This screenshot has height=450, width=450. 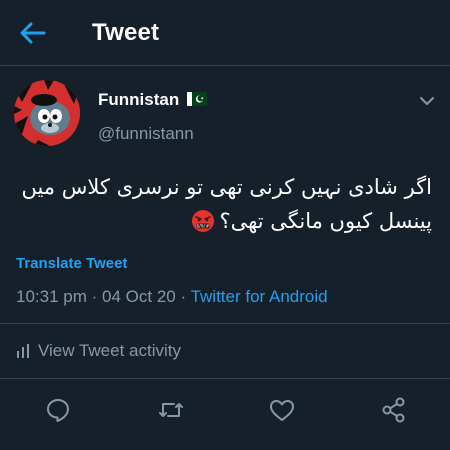 I want to click on author-display-name: Funnistan, so click(x=152, y=100).